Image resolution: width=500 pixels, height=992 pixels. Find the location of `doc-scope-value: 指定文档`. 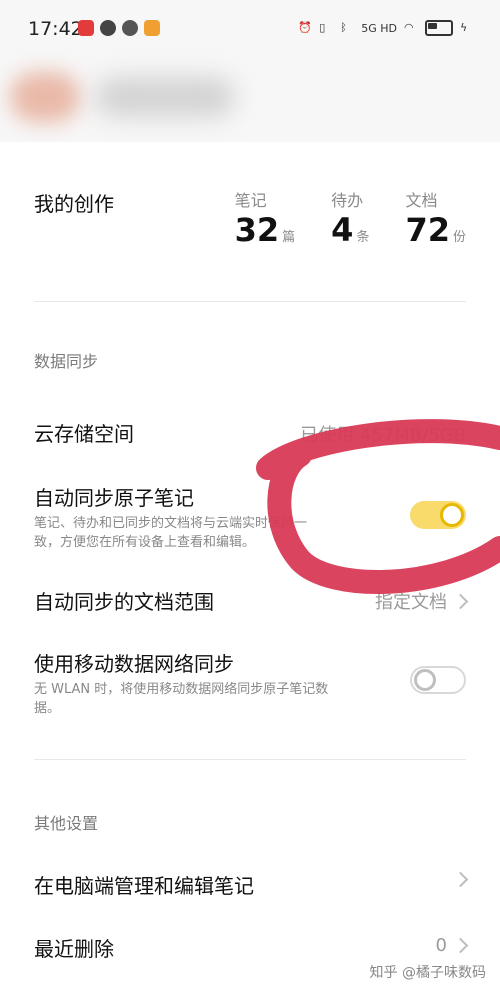

doc-scope-value: 指定文档 is located at coordinates (422, 601).